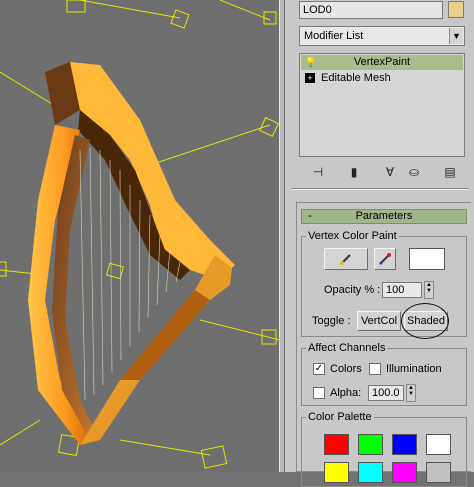 The height and width of the screenshot is (487, 474). I want to click on illumination-checkbox, so click(375, 369).